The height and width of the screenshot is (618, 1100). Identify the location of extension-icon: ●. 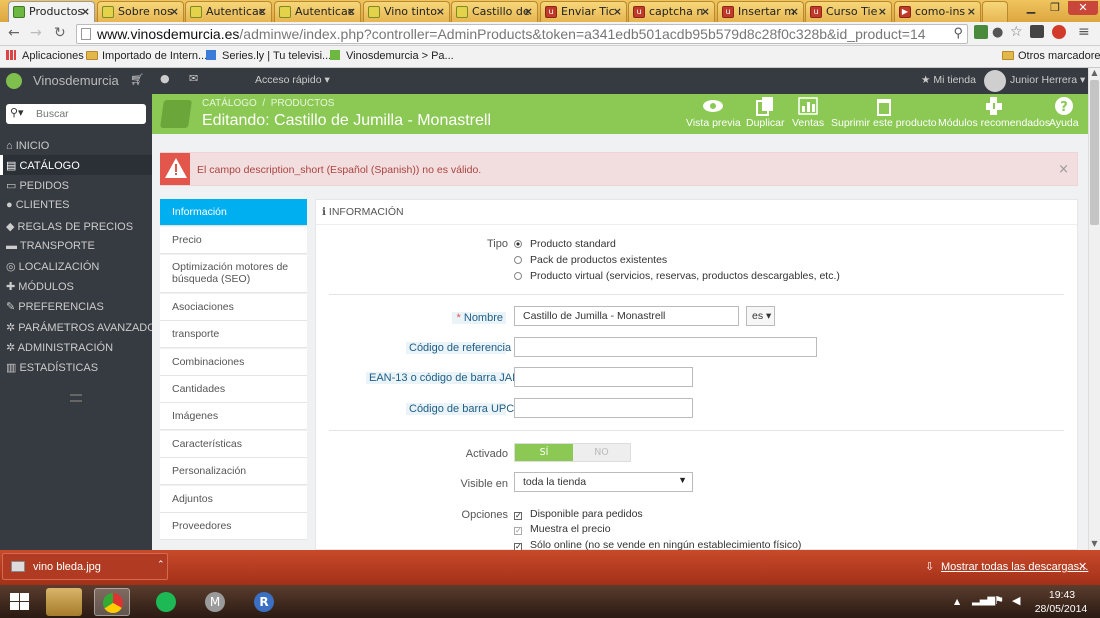
(997, 32).